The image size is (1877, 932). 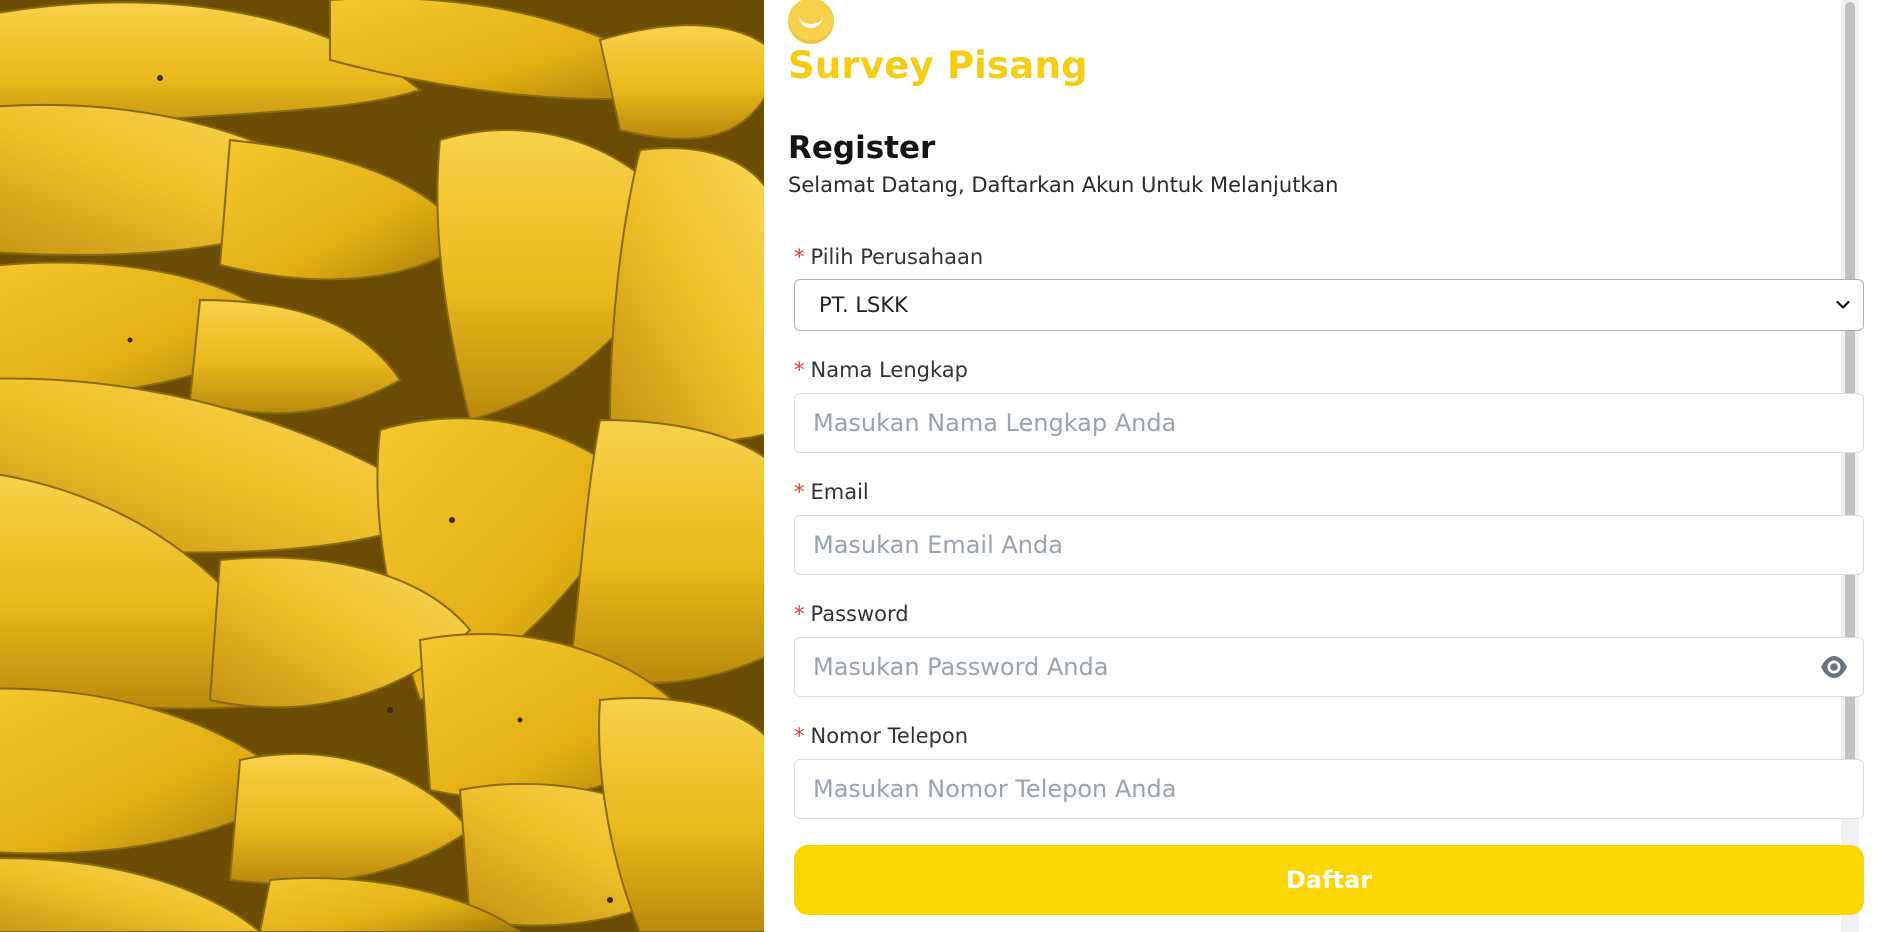 I want to click on password-label-text: Password, so click(x=859, y=614).